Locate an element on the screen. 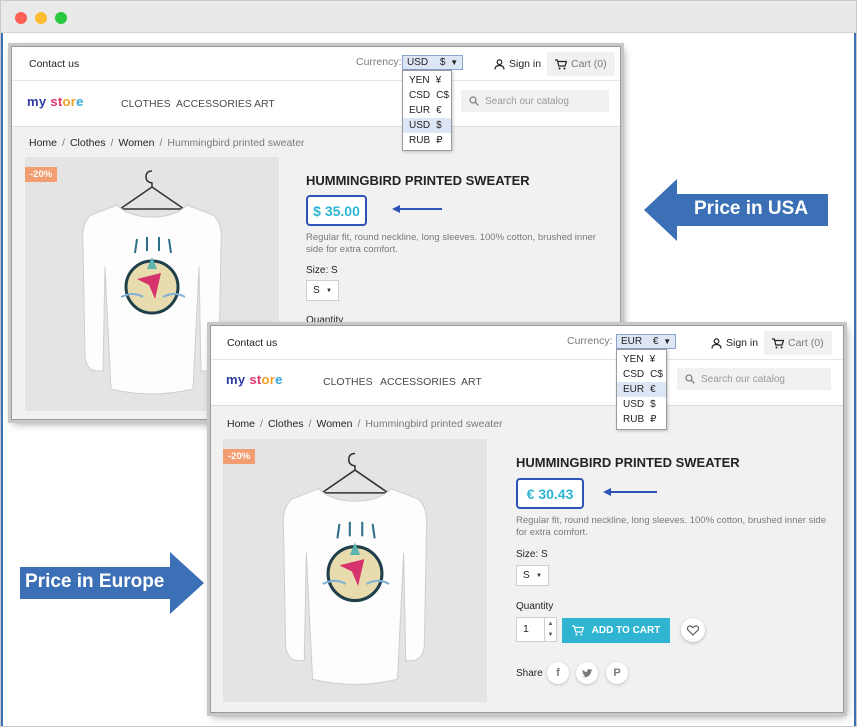 The image size is (857, 727). currency-symbol: € is located at coordinates (655, 341).